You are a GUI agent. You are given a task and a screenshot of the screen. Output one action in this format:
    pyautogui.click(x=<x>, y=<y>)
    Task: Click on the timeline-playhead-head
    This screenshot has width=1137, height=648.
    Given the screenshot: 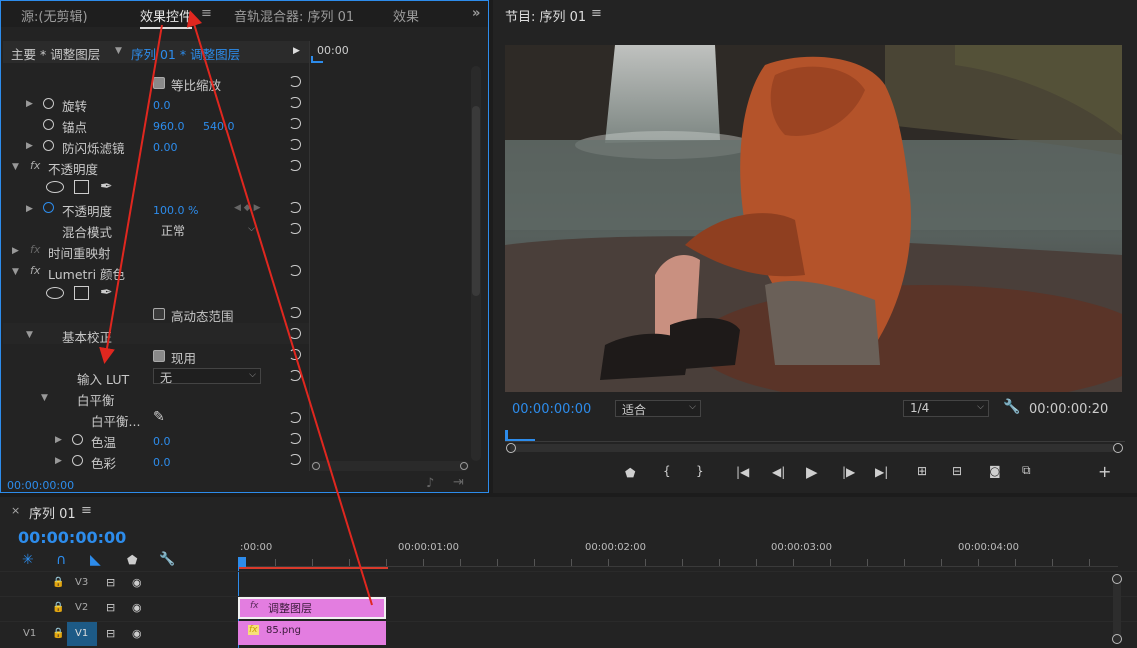 What is the action you would take?
    pyautogui.click(x=242, y=562)
    